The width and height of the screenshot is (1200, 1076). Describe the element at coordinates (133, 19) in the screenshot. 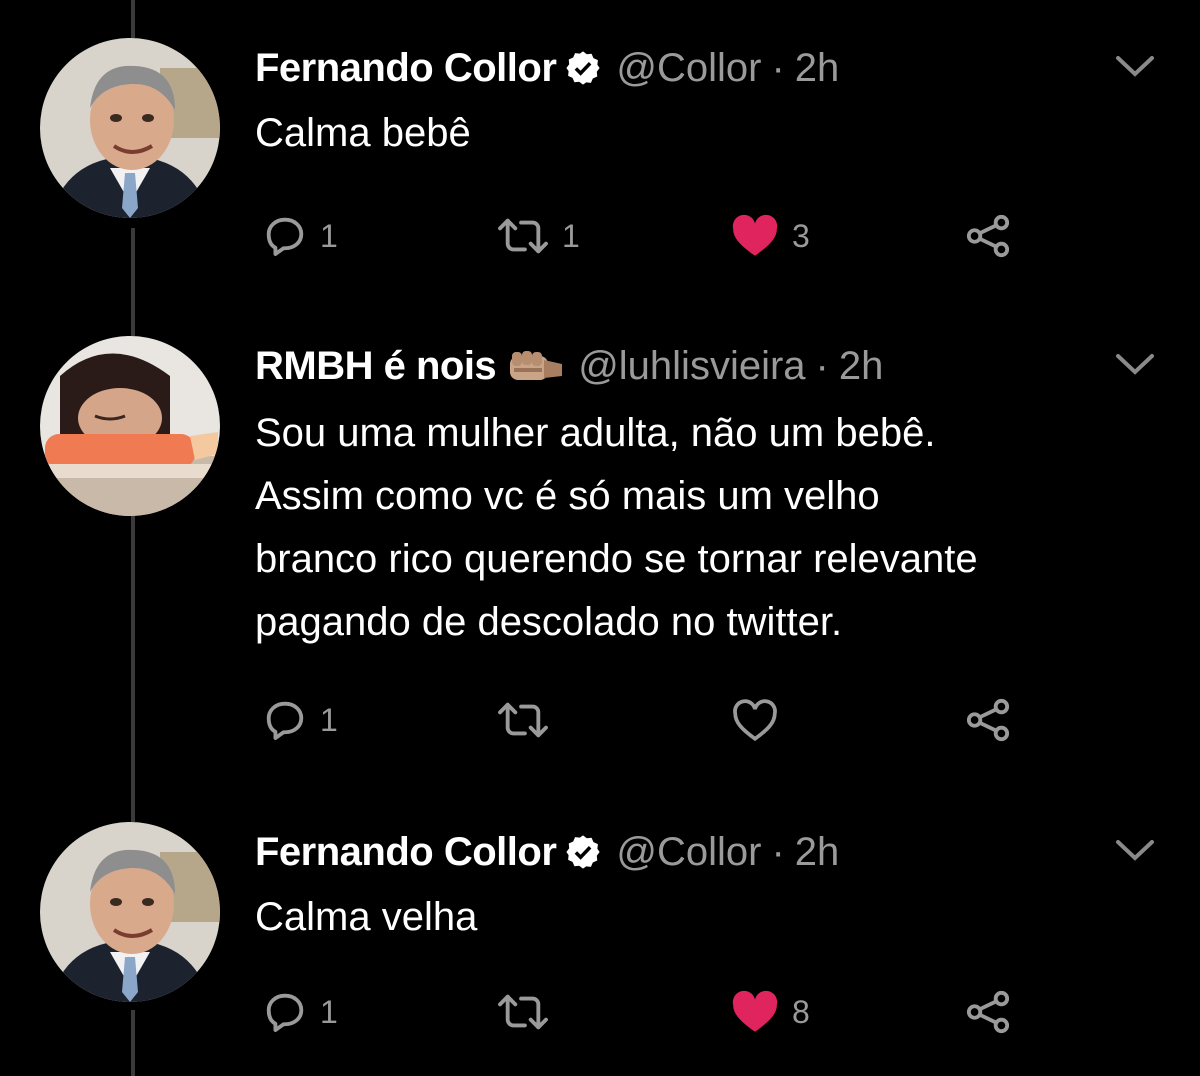

I see `thread-line-top` at that location.